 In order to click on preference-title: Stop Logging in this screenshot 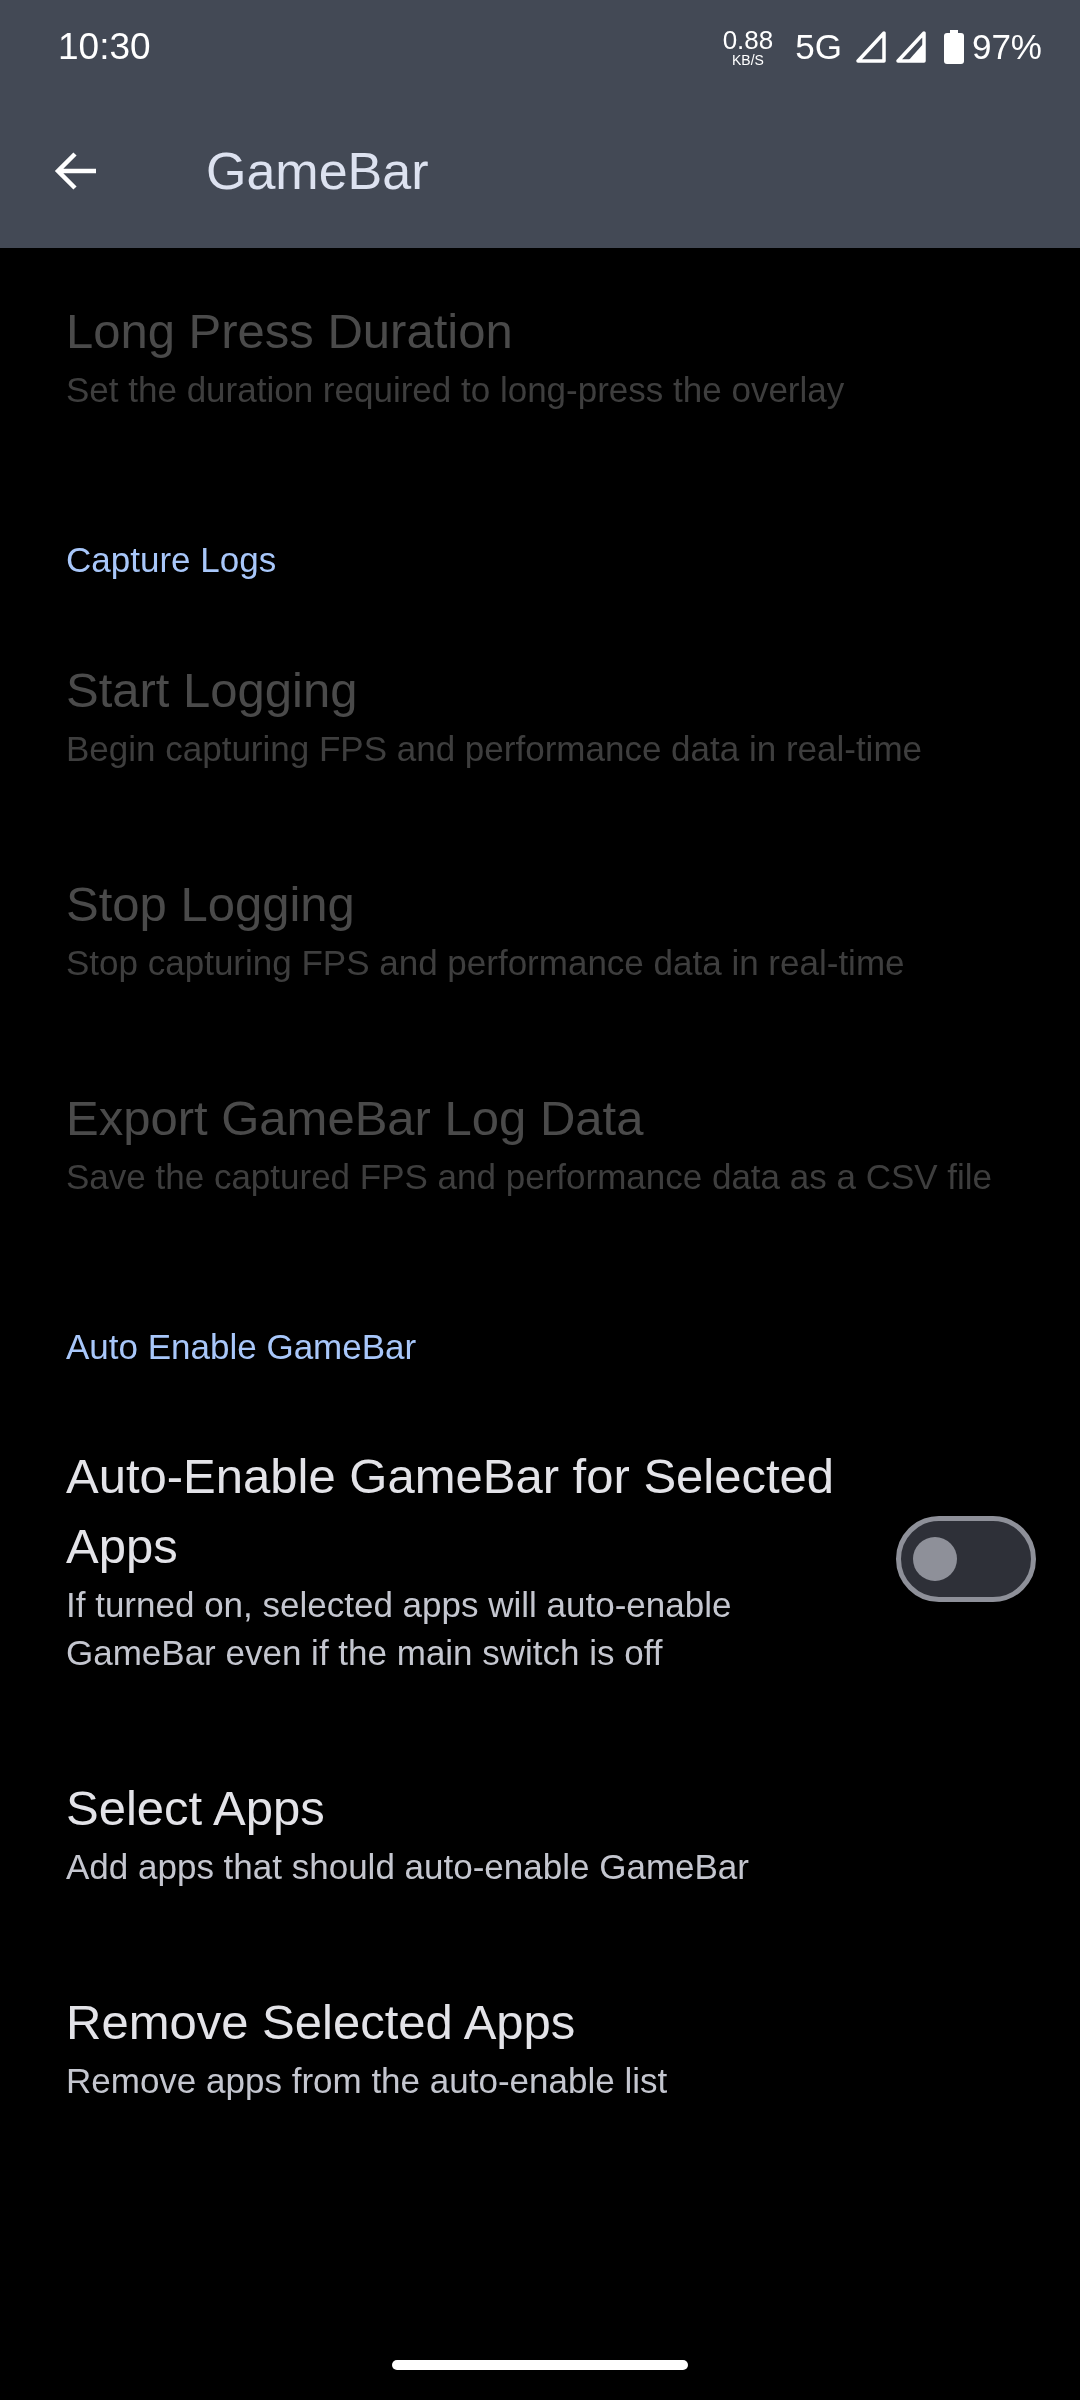, I will do `click(211, 904)`.